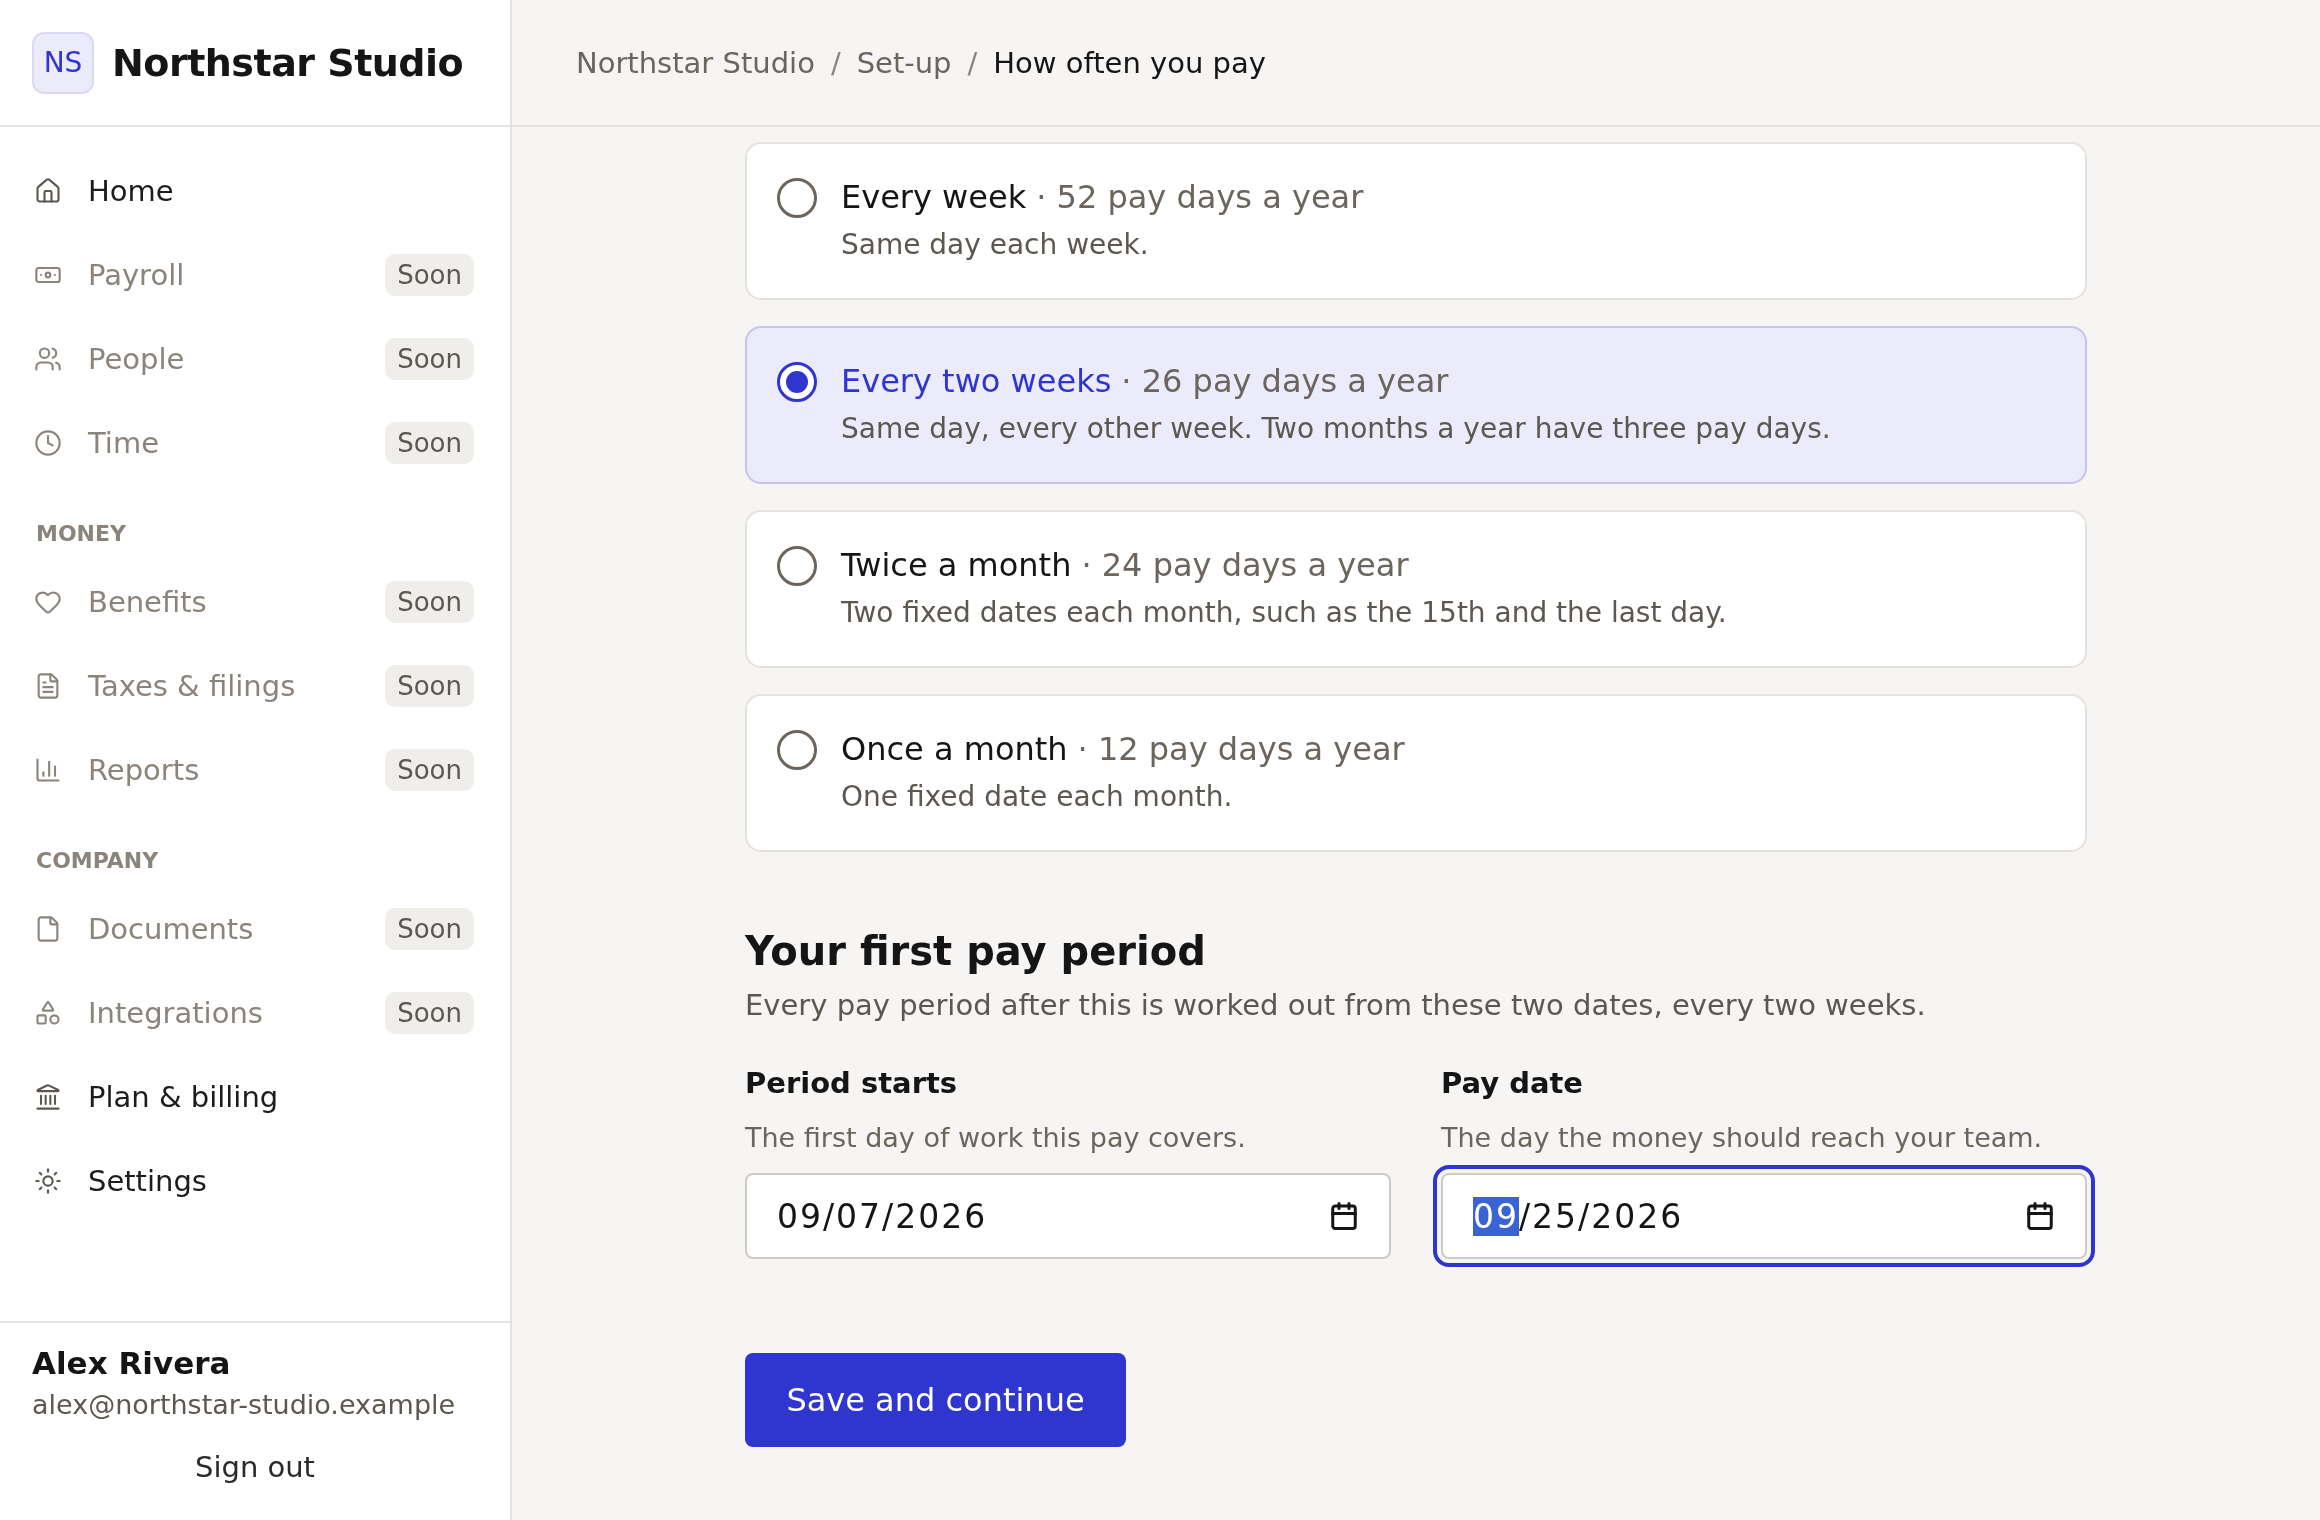 This screenshot has width=2320, height=1520. Describe the element at coordinates (935, 1400) in the screenshot. I see `save-button: Save and continue` at that location.